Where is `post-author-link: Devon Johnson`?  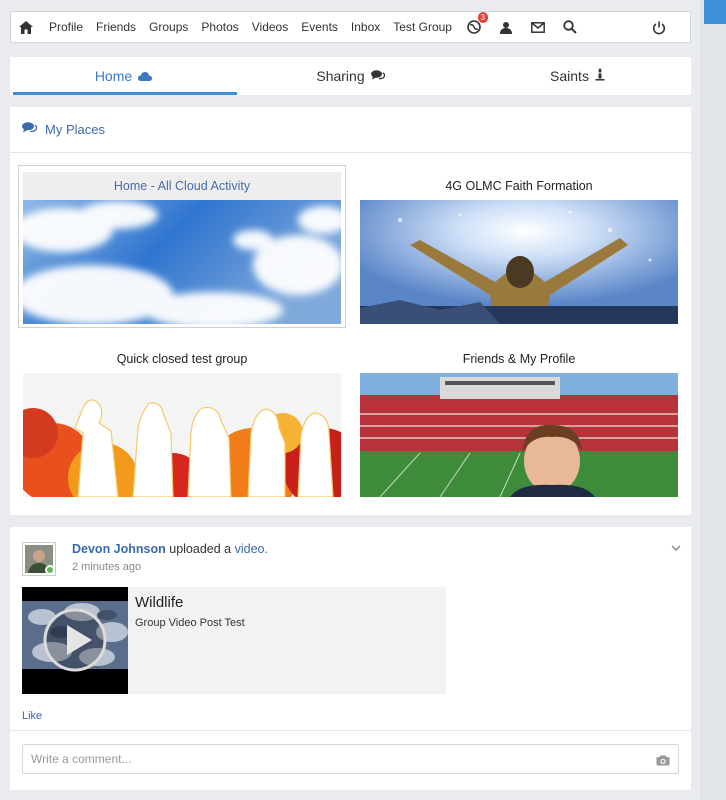 post-author-link: Devon Johnson is located at coordinates (119, 549).